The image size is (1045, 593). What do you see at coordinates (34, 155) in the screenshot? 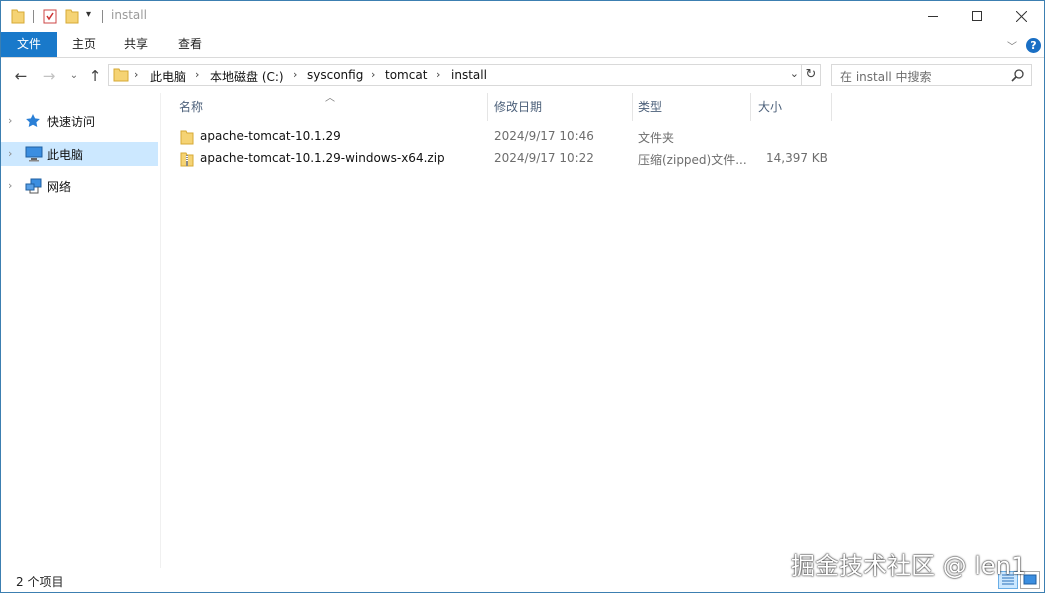
I see `computer-icon` at bounding box center [34, 155].